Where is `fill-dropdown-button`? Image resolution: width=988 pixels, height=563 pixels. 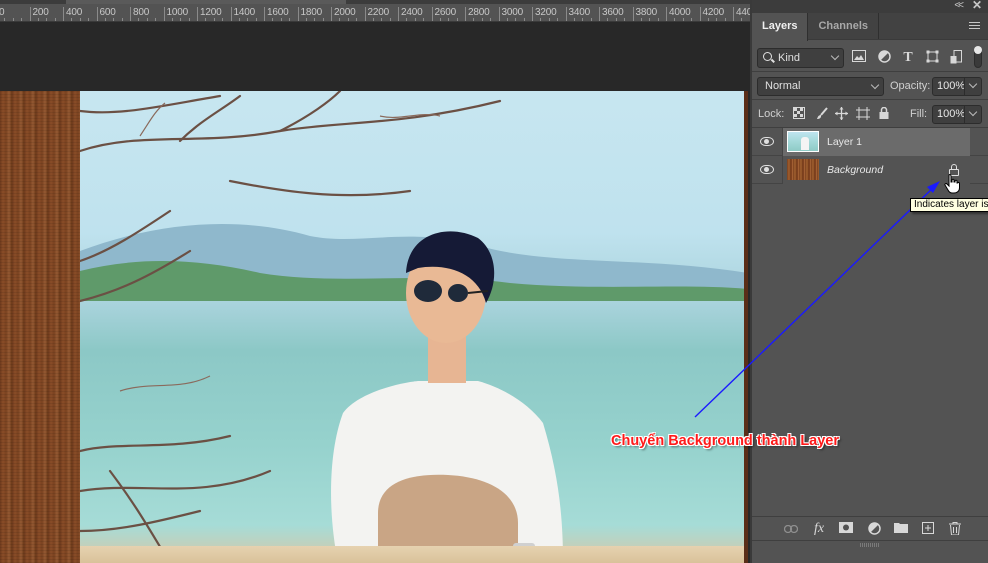 fill-dropdown-button is located at coordinates (972, 114).